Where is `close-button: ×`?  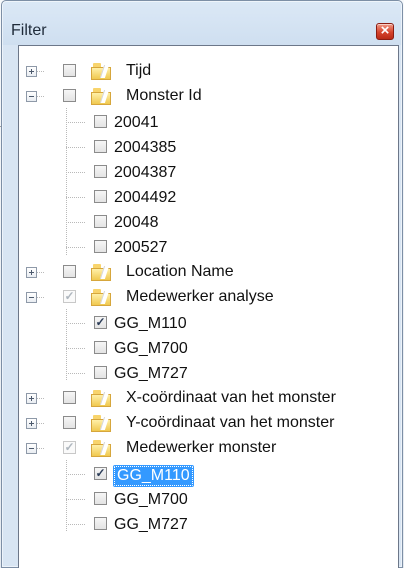 close-button: × is located at coordinates (385, 31).